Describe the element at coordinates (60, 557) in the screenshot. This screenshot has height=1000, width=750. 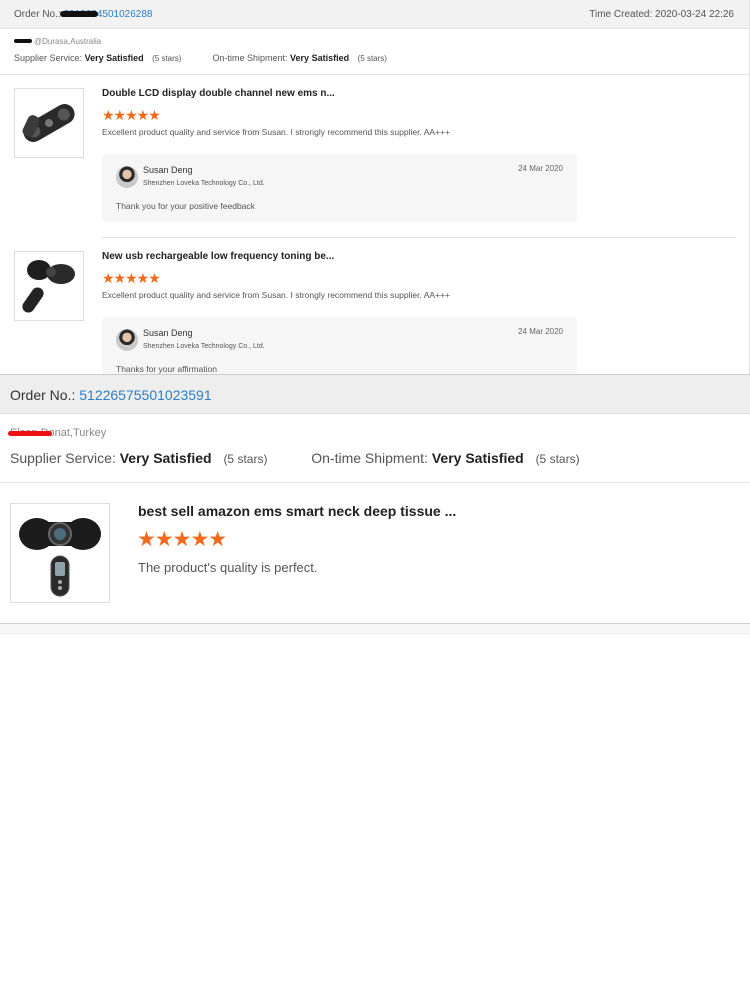
I see `neck-massager-icon` at that location.